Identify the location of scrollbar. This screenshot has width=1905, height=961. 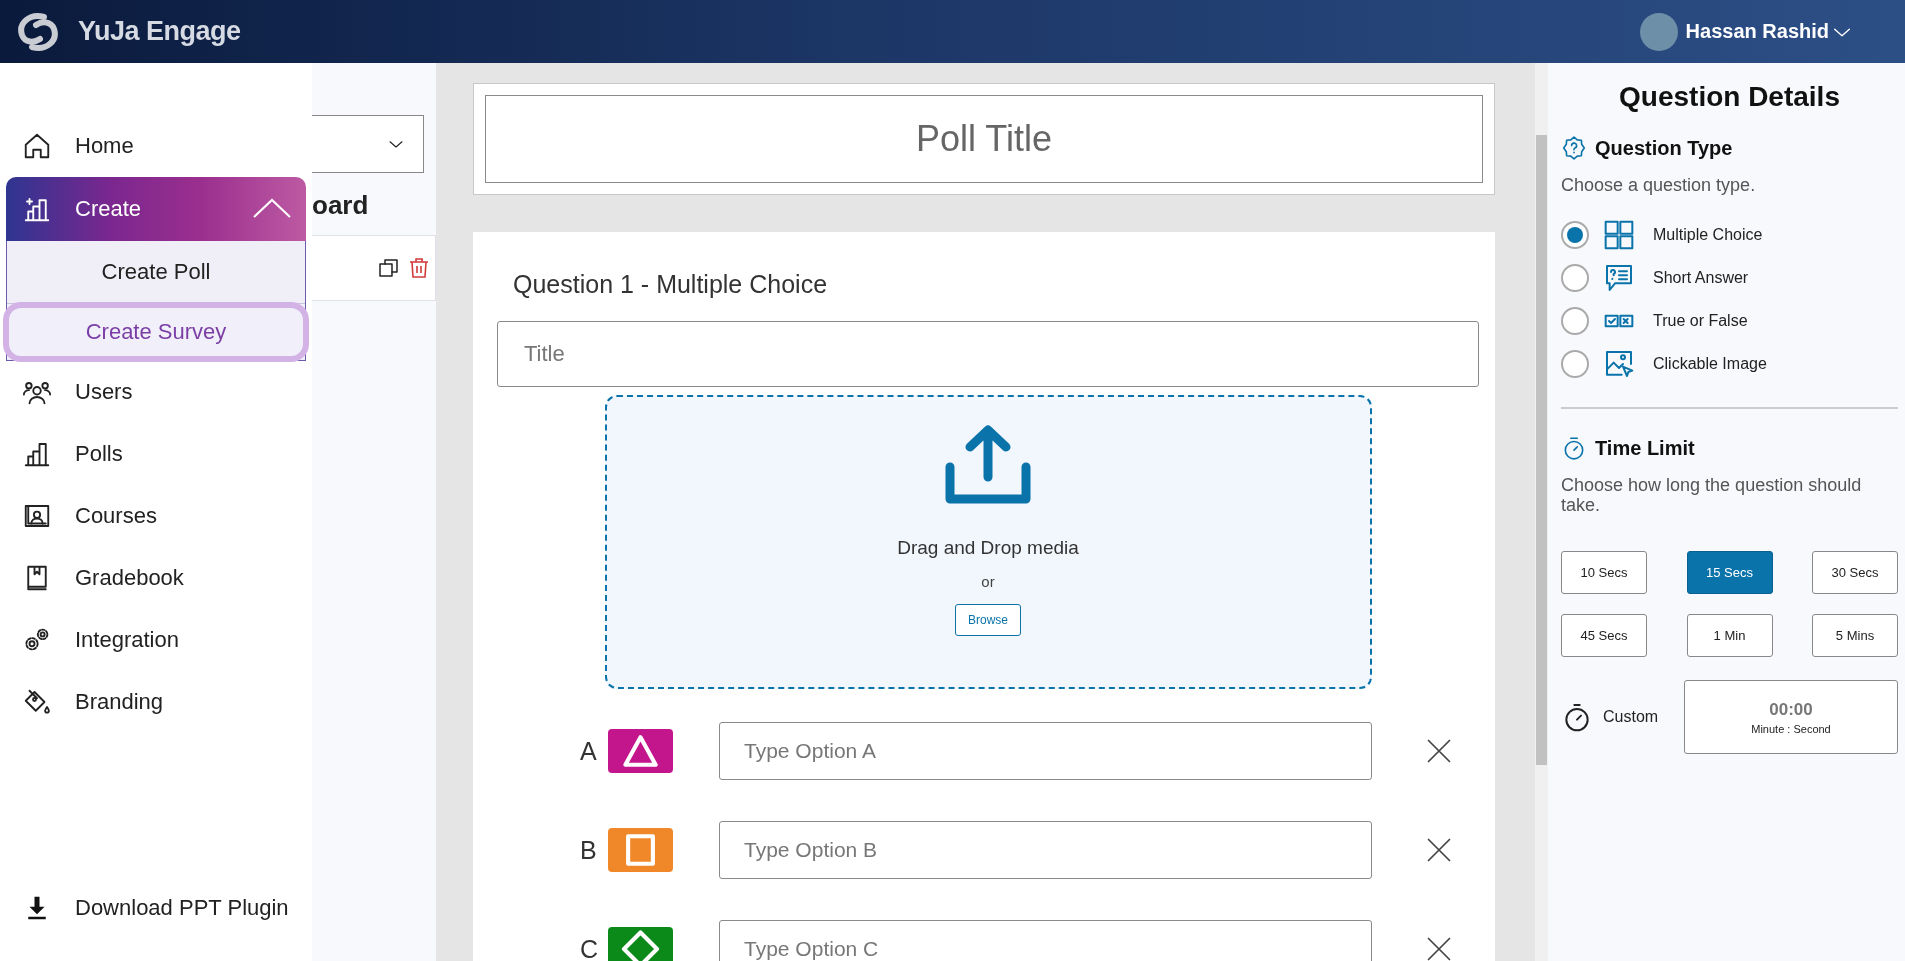
(1541, 512).